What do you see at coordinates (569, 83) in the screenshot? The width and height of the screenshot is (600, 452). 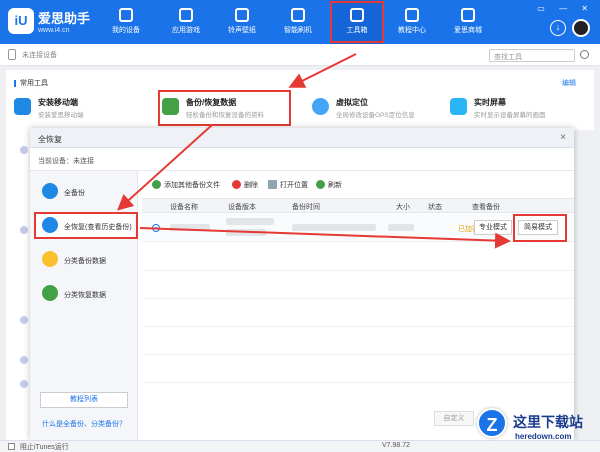 I see `edit-link: 编辑` at bounding box center [569, 83].